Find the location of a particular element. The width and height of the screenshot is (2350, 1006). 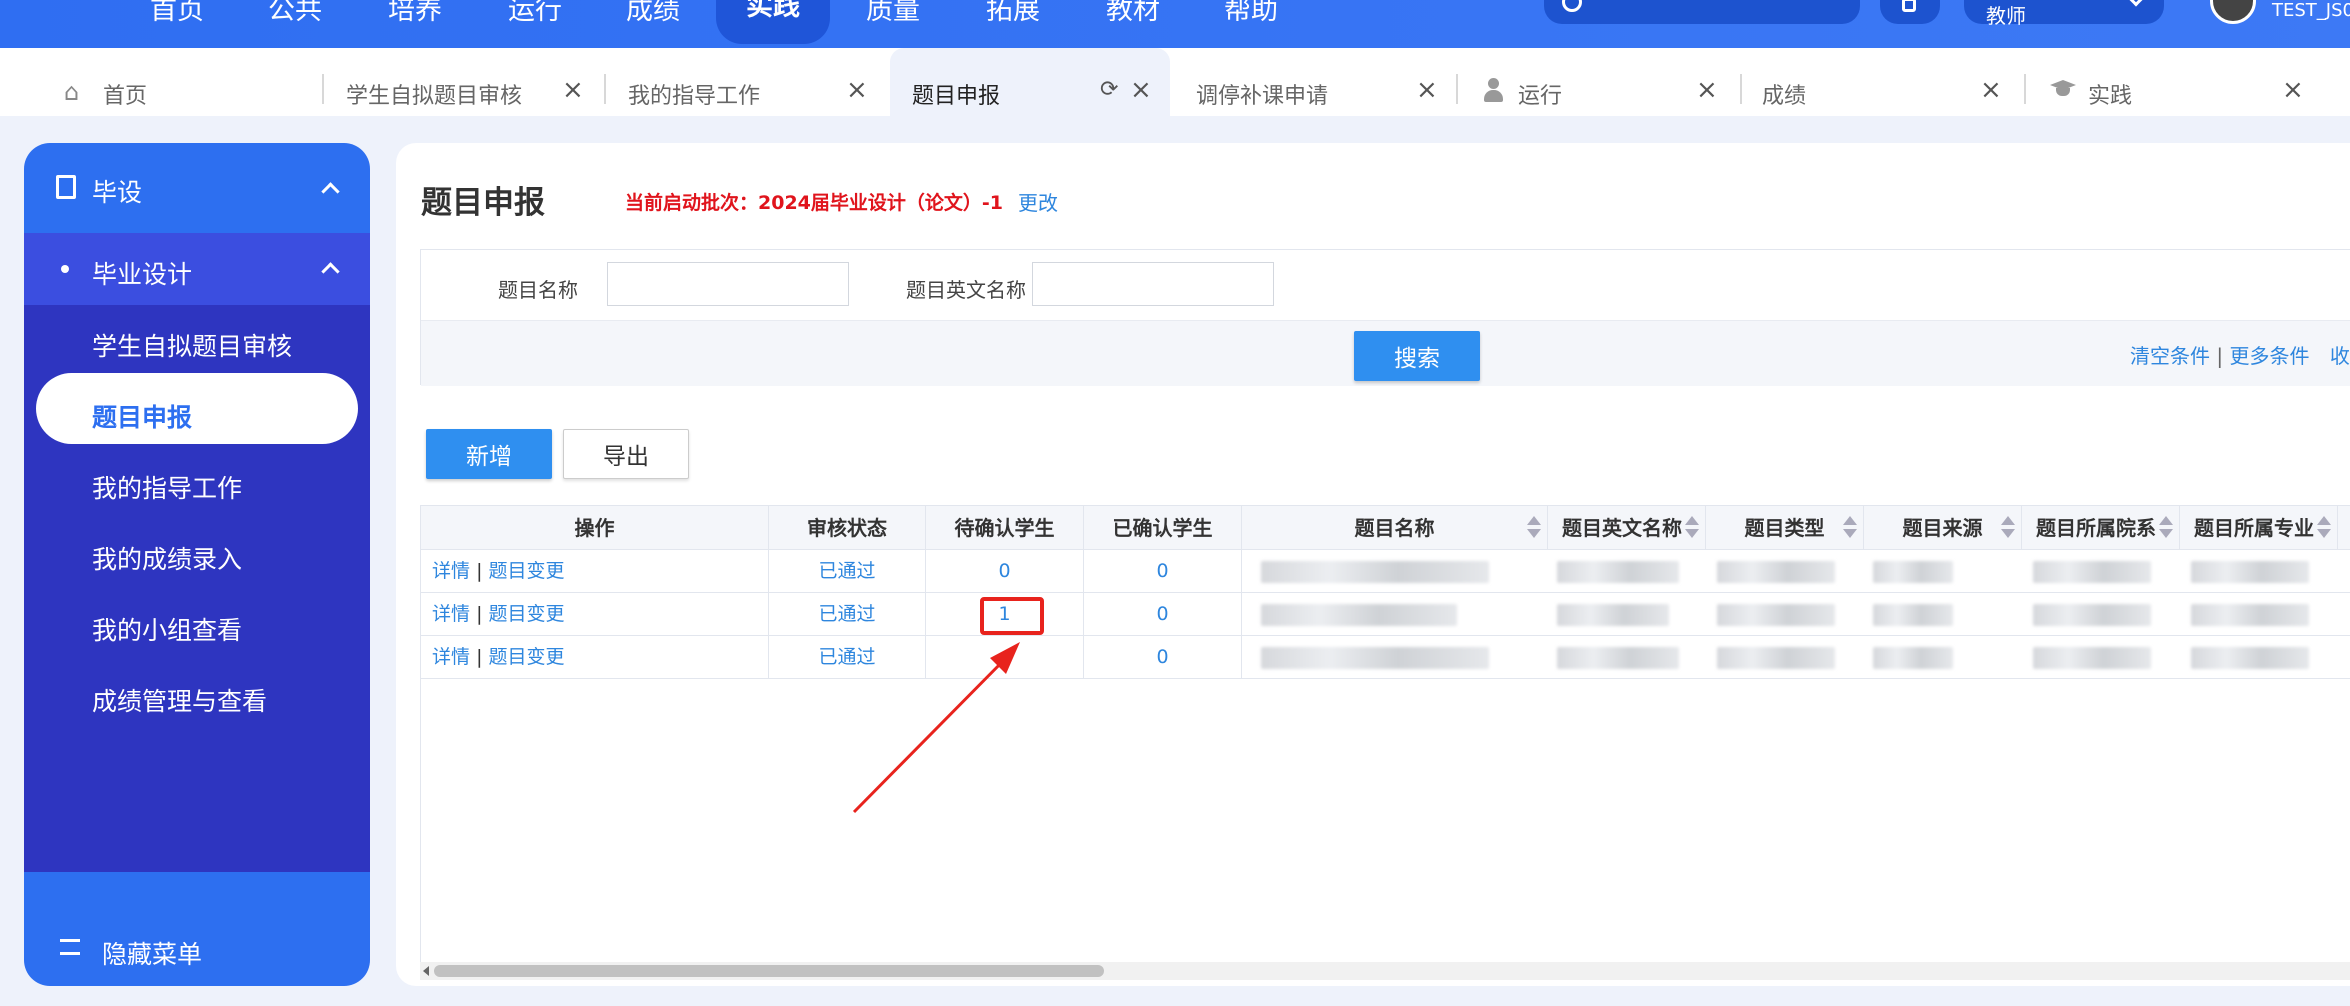

more-conditions-link: 更多条件 is located at coordinates (2269, 356).